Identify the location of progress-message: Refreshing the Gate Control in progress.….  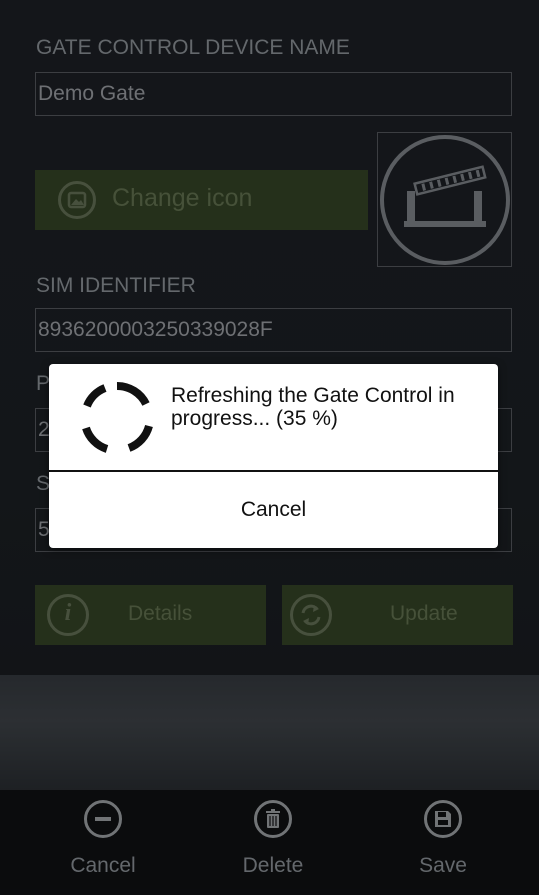
(313, 407).